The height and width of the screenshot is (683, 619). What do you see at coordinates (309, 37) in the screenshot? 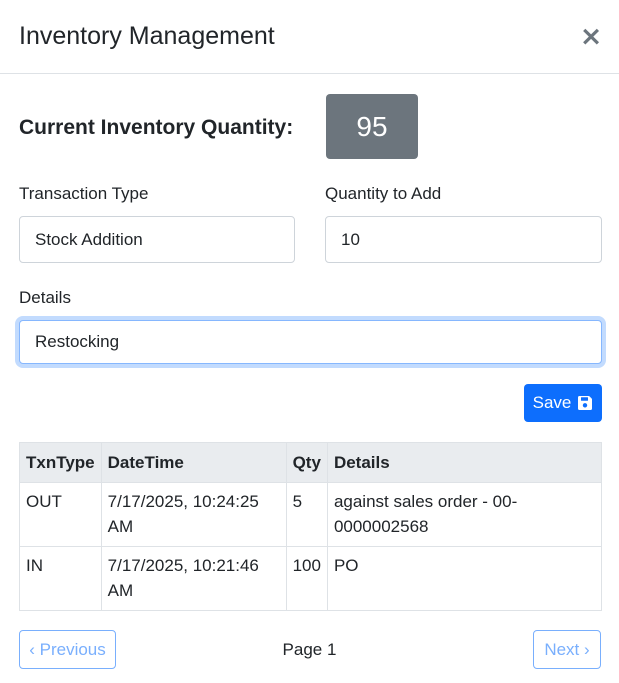
I see `modal-header: Inventory Management ×` at bounding box center [309, 37].